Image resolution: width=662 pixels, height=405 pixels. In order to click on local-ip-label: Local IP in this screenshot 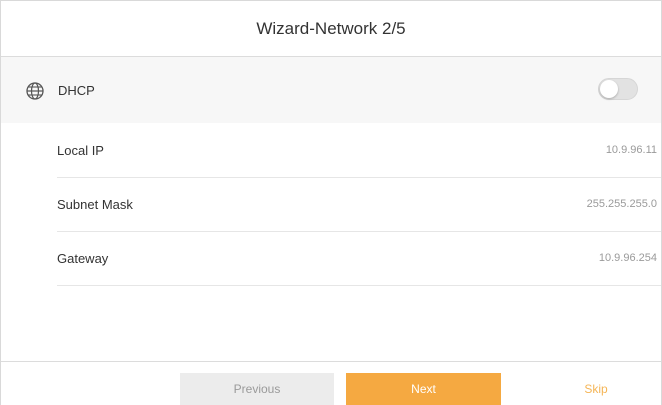, I will do `click(80, 150)`.